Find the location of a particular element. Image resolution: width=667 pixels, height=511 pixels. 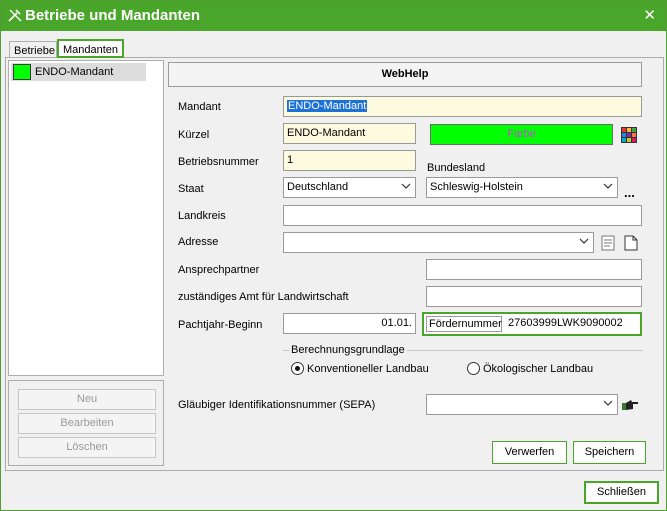

berechnung-legend: Berechnungsgrundlage is located at coordinates (348, 350).